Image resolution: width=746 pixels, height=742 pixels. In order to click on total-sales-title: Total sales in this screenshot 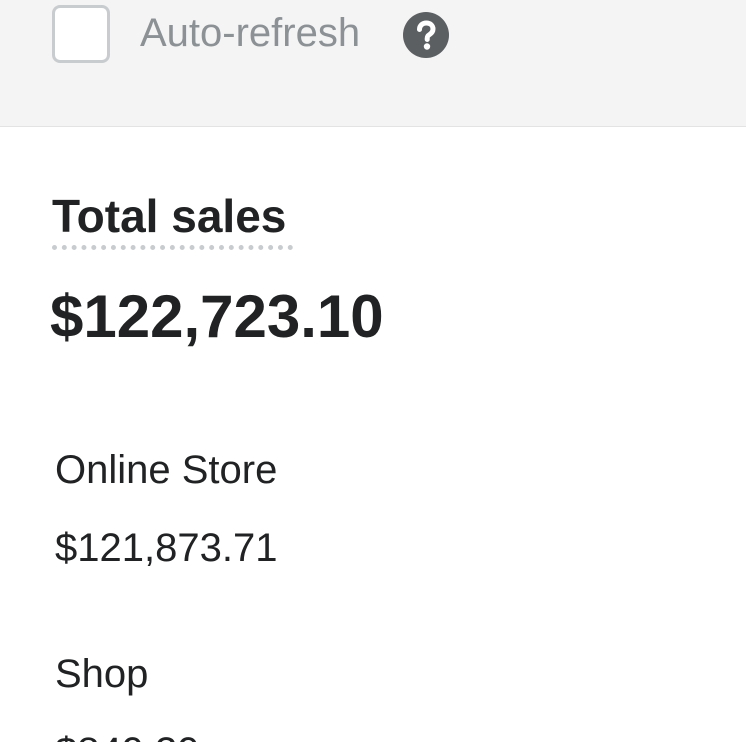, I will do `click(169, 216)`.